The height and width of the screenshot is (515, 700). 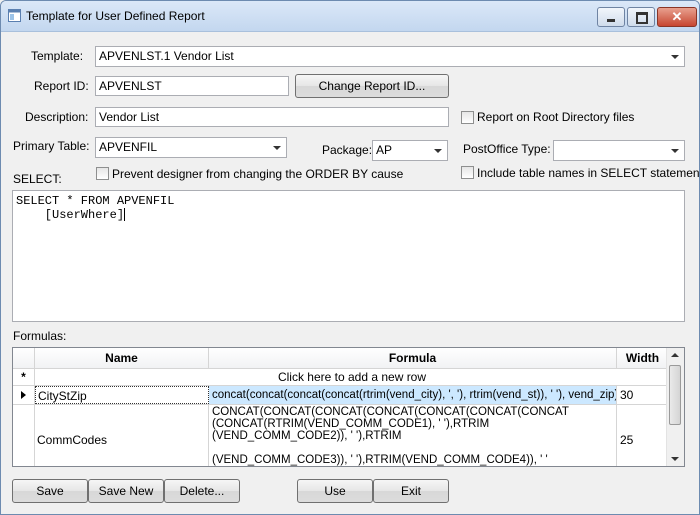 I want to click on include-table-names-checkbox, so click(x=467, y=172).